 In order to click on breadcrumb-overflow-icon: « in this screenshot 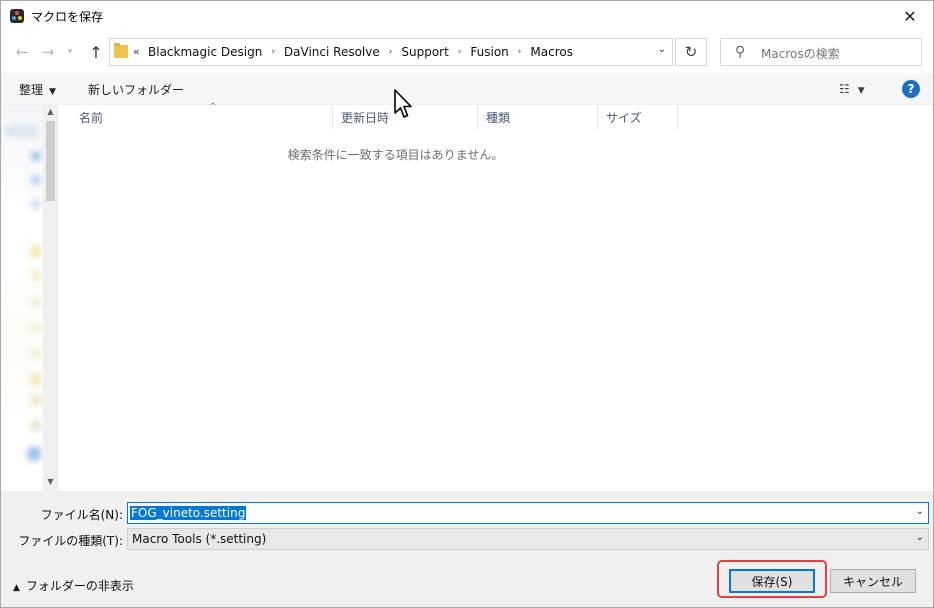, I will do `click(136, 51)`.